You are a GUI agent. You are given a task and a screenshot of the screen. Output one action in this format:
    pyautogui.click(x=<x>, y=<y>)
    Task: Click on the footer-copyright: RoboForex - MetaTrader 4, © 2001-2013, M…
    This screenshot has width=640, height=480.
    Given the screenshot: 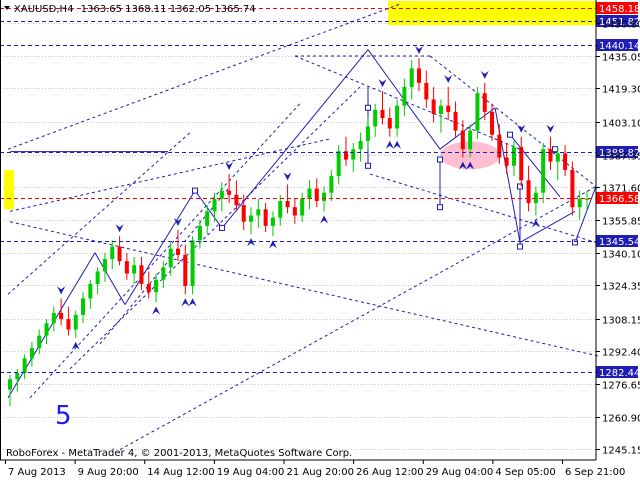 What is the action you would take?
    pyautogui.click(x=179, y=453)
    